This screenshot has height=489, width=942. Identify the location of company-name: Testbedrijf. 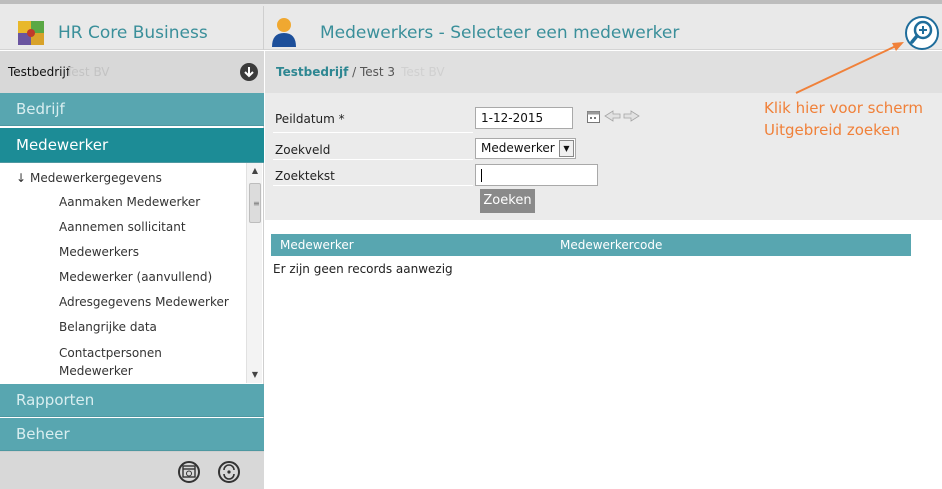
(39, 72).